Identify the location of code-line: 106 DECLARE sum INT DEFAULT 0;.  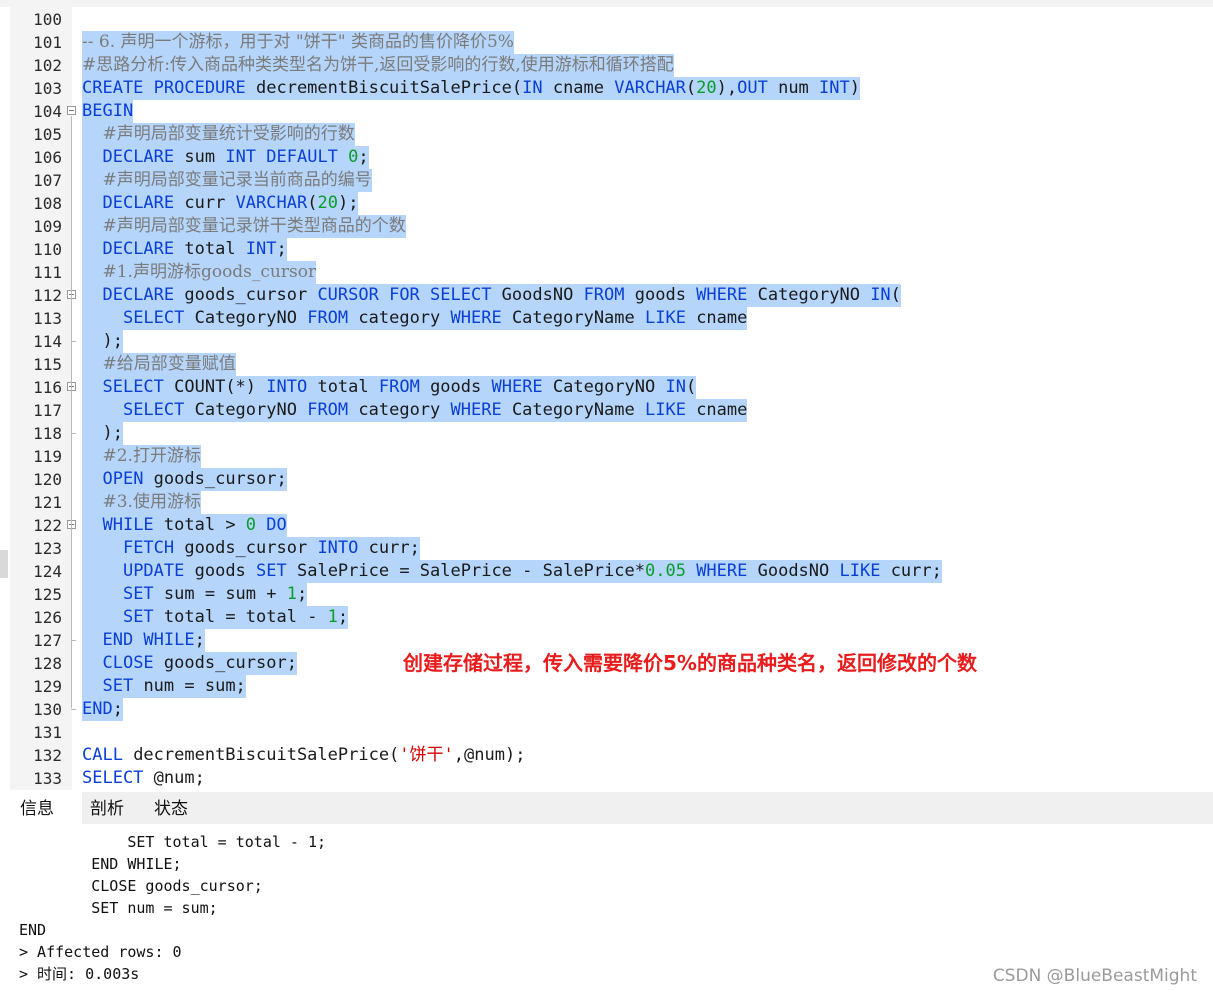
(606, 157).